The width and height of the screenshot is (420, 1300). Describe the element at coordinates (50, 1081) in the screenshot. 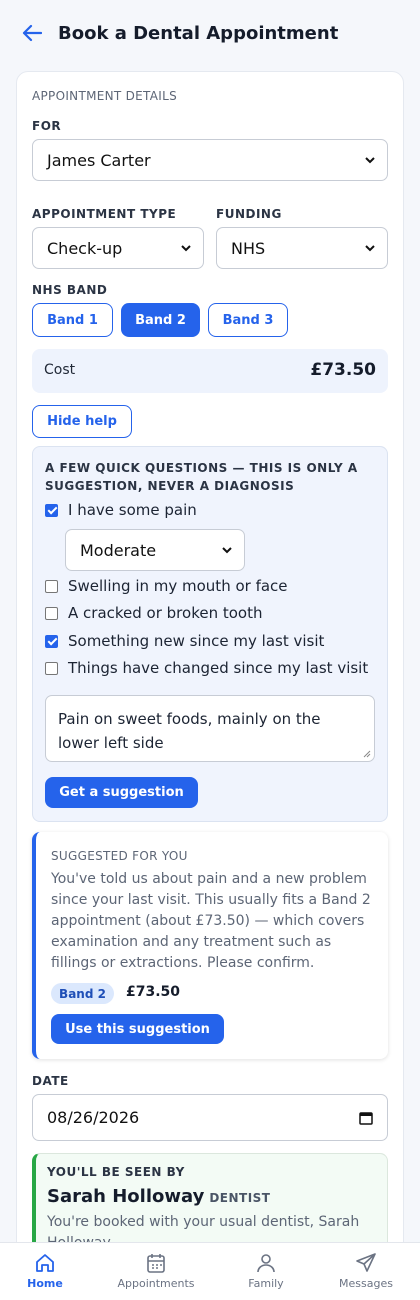

I see `date-label: DATE` at that location.